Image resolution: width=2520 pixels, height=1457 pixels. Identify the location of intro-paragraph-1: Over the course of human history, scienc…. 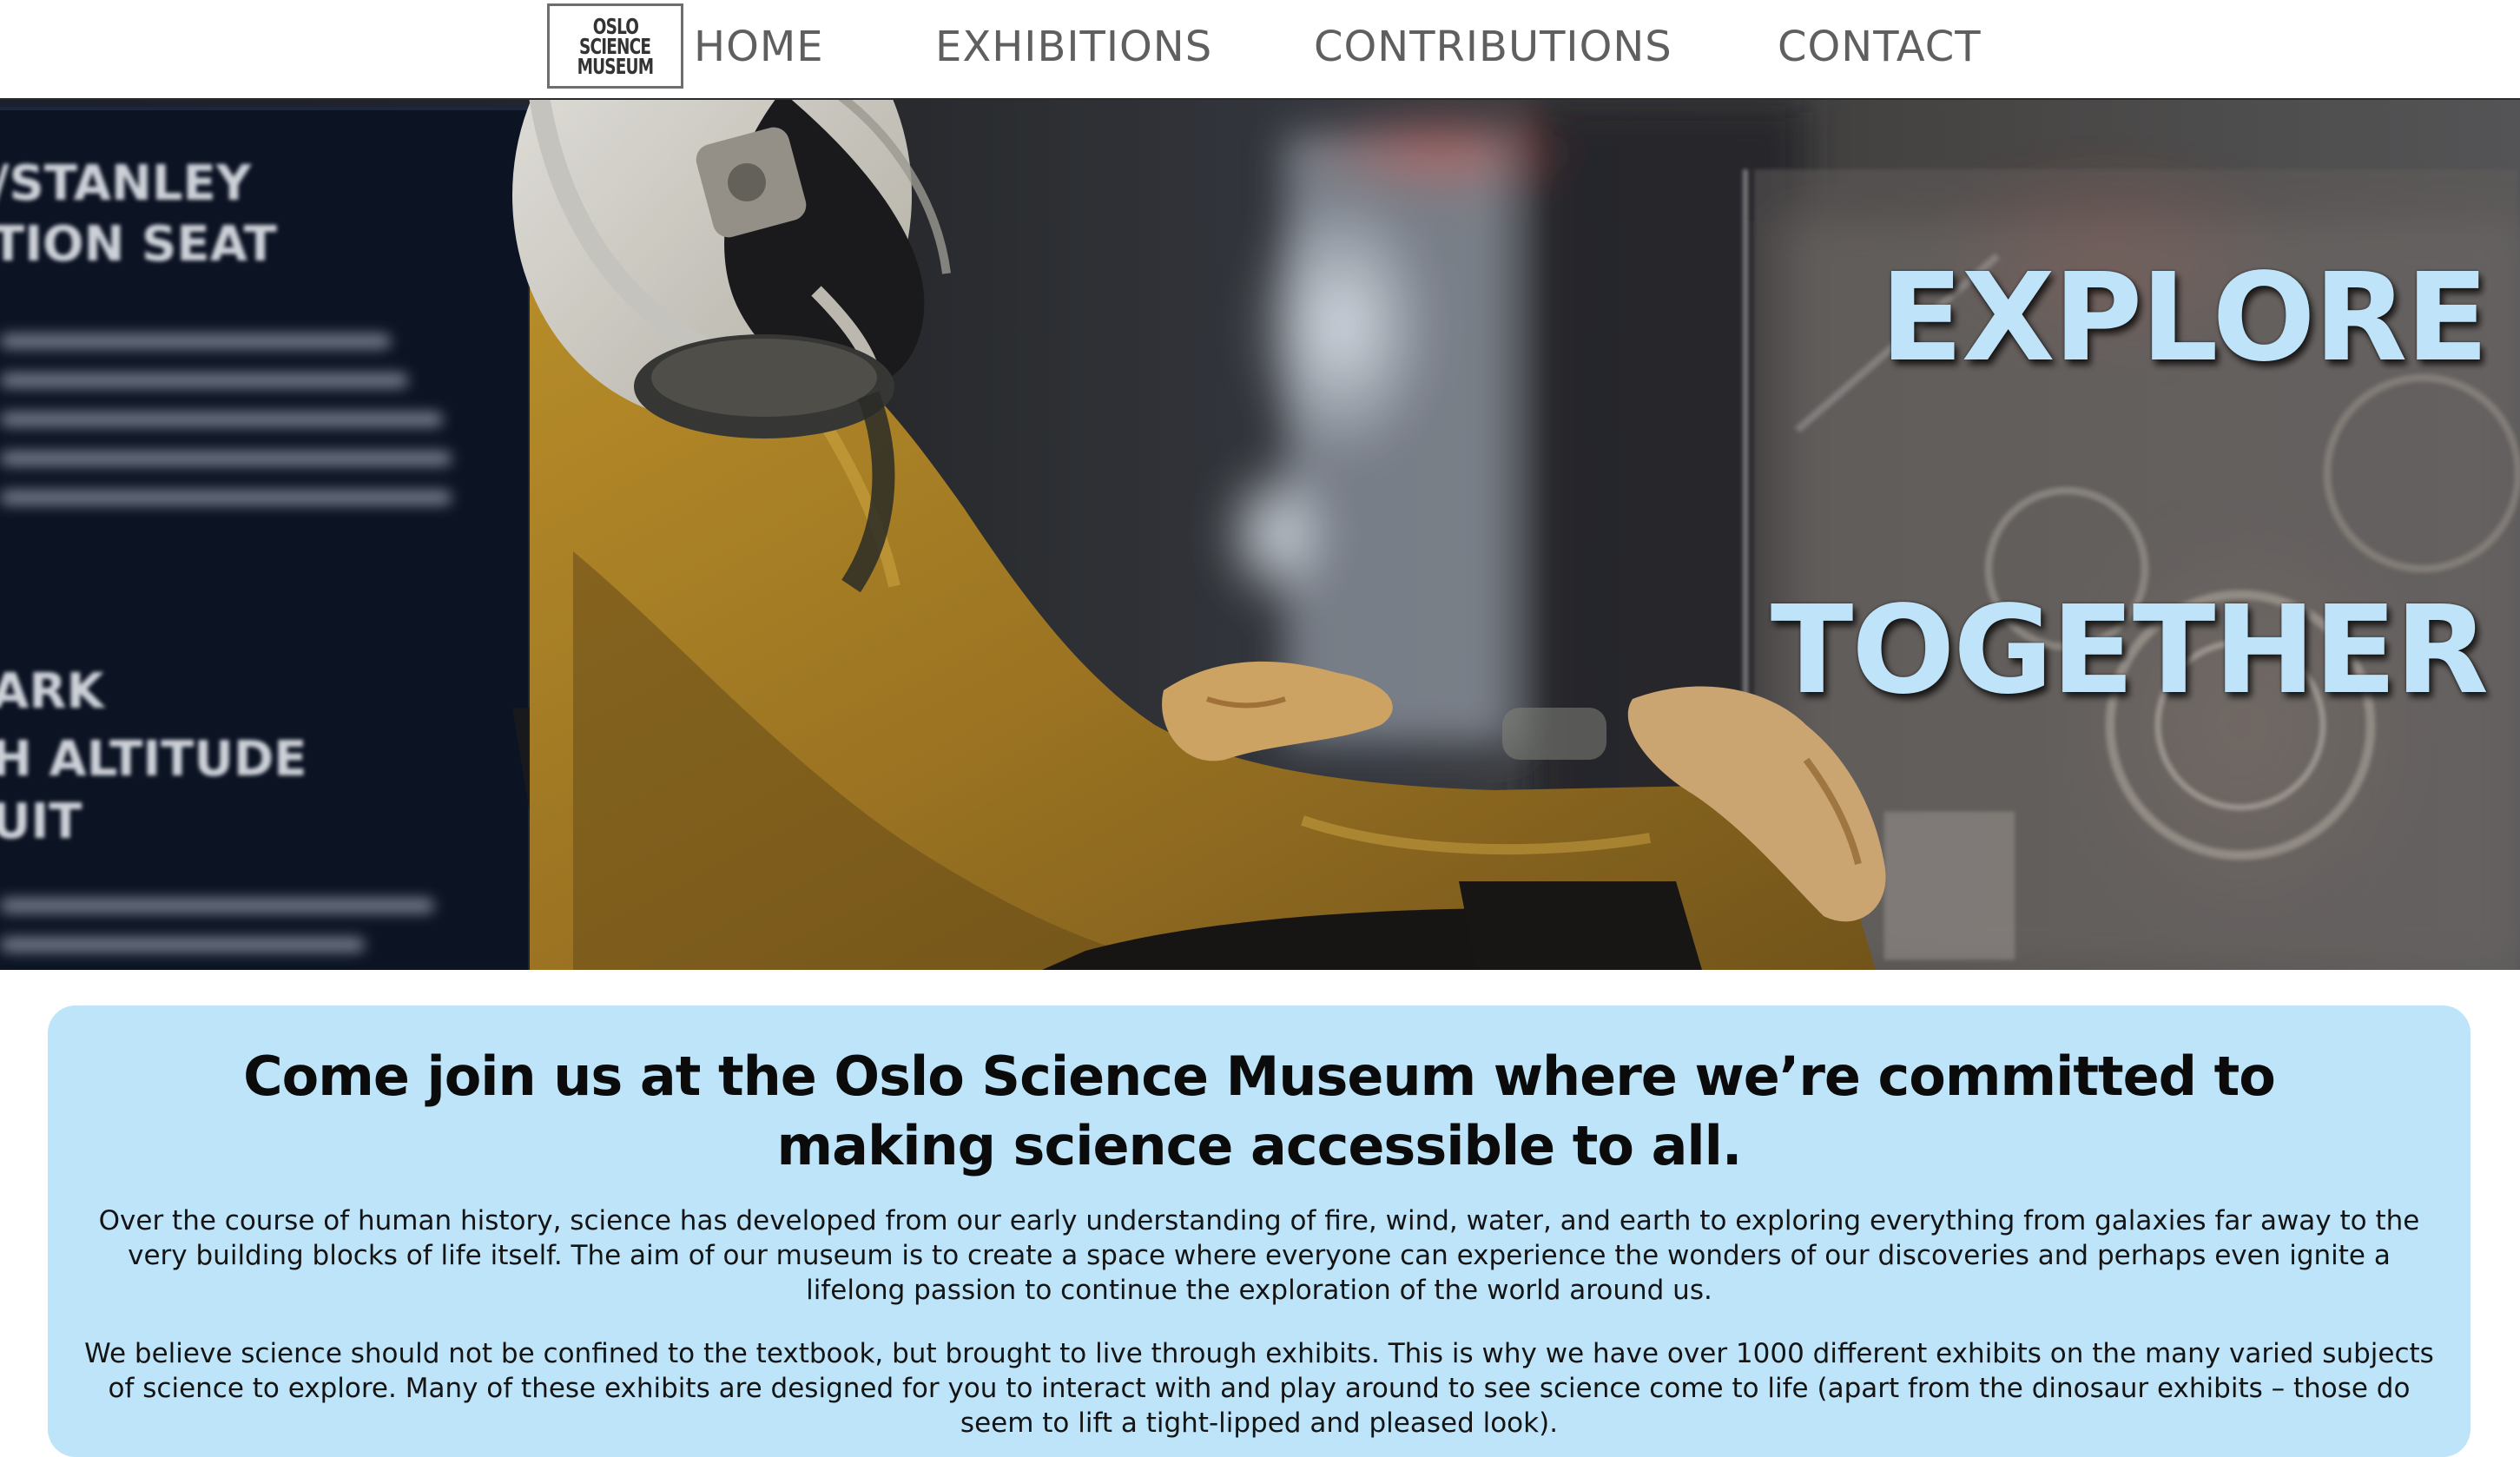
(1259, 1255).